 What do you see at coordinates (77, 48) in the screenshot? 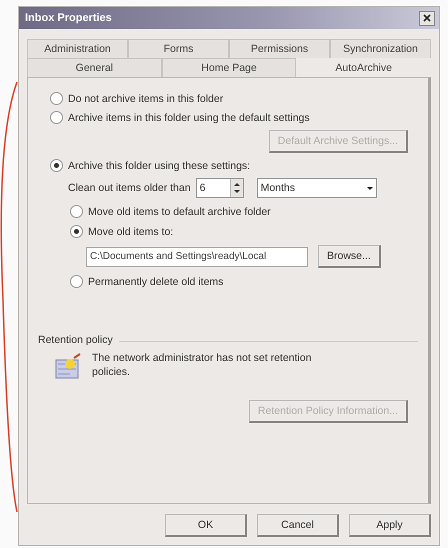
I see `tab: Administration` at bounding box center [77, 48].